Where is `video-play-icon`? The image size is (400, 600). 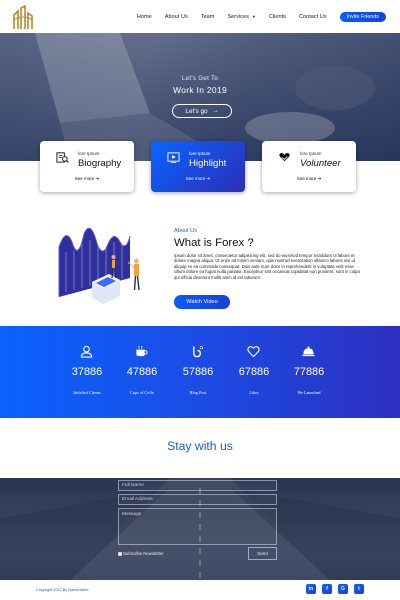 video-play-icon is located at coordinates (173, 157).